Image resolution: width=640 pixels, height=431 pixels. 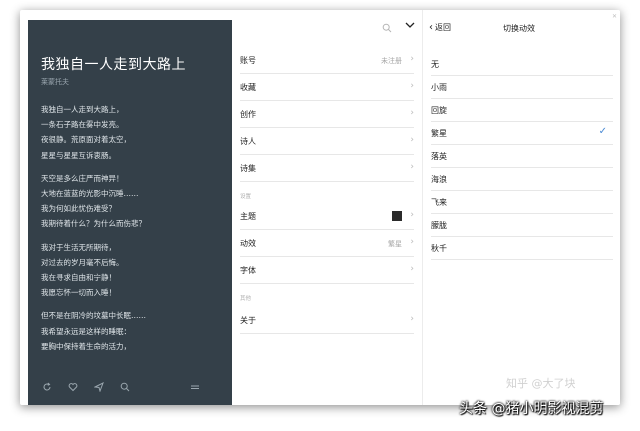 I want to click on menu-item-label: 动效, so click(x=248, y=243).